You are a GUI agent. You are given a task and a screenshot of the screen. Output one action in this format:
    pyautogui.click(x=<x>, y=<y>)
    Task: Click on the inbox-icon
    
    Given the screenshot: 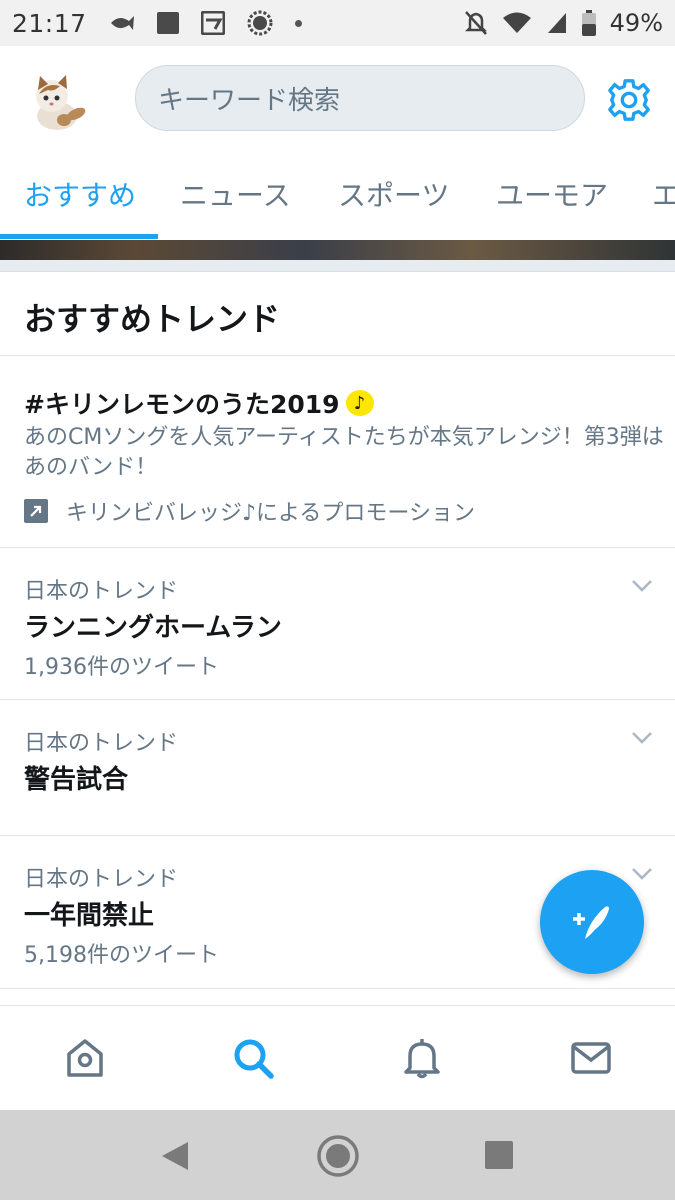 What is the action you would take?
    pyautogui.click(x=212, y=23)
    